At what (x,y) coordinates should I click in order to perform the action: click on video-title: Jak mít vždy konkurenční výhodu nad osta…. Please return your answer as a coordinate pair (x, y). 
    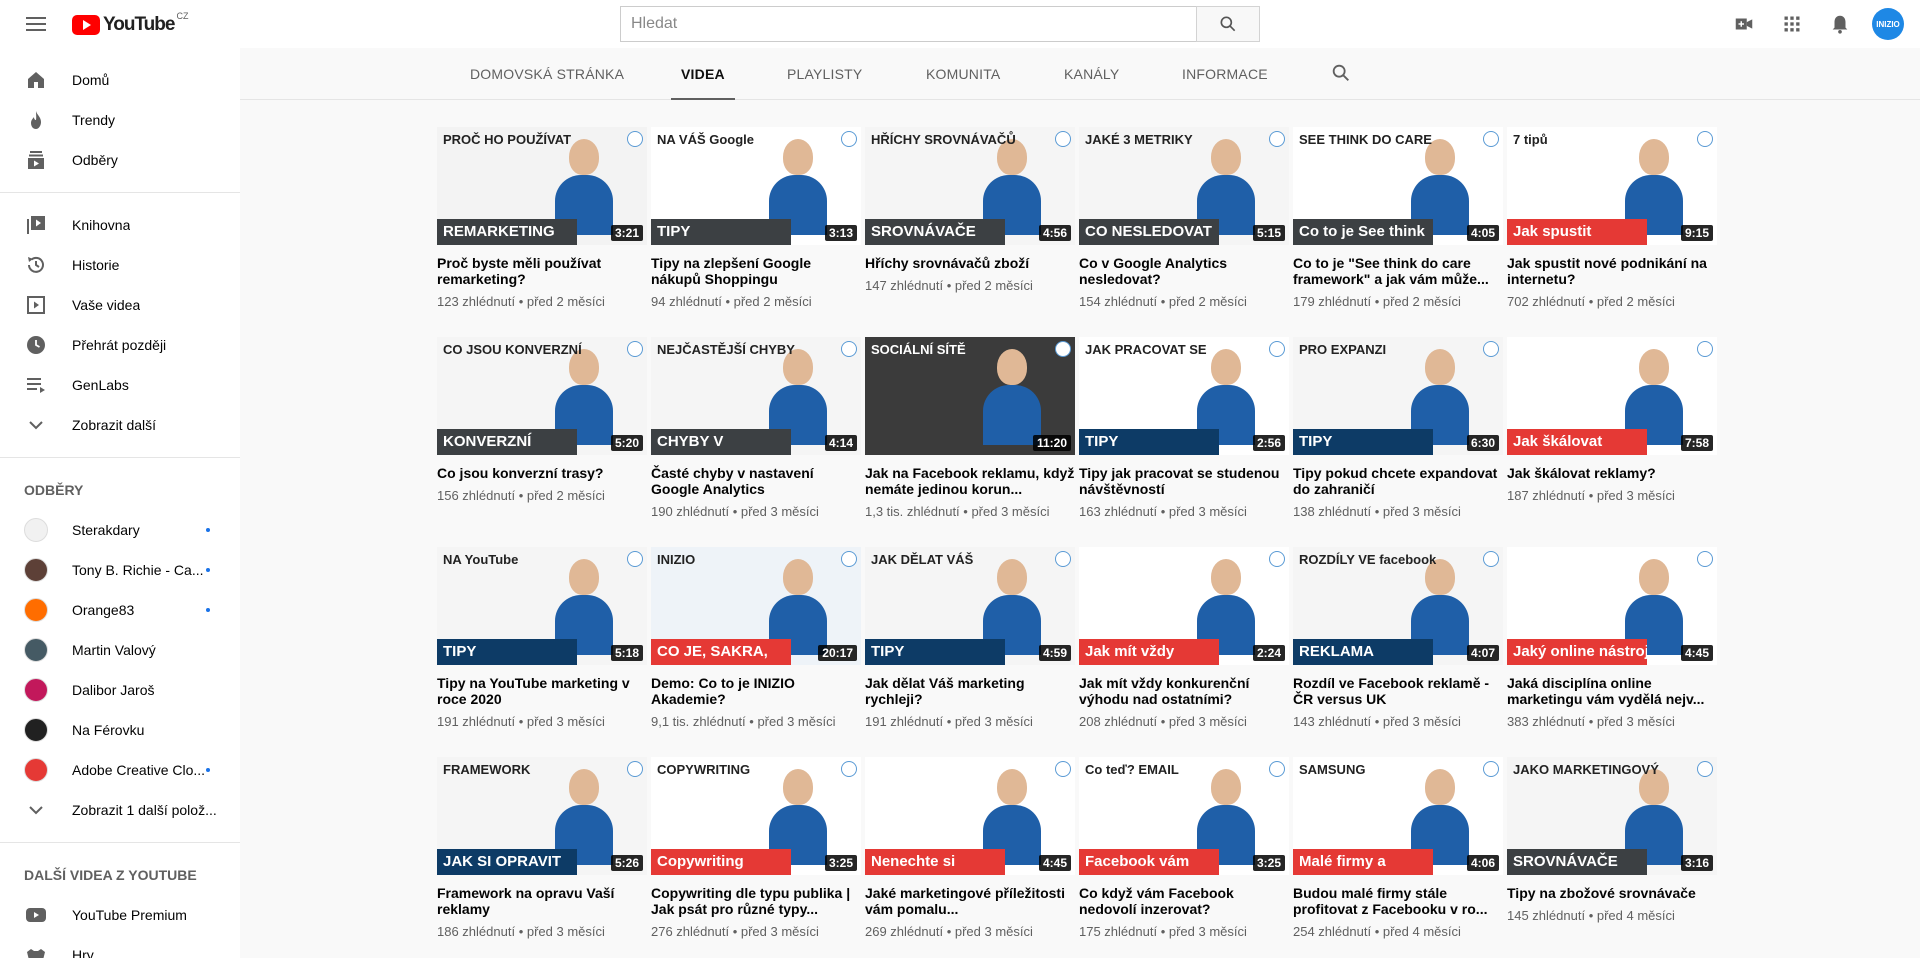
    Looking at the image, I should click on (1184, 691).